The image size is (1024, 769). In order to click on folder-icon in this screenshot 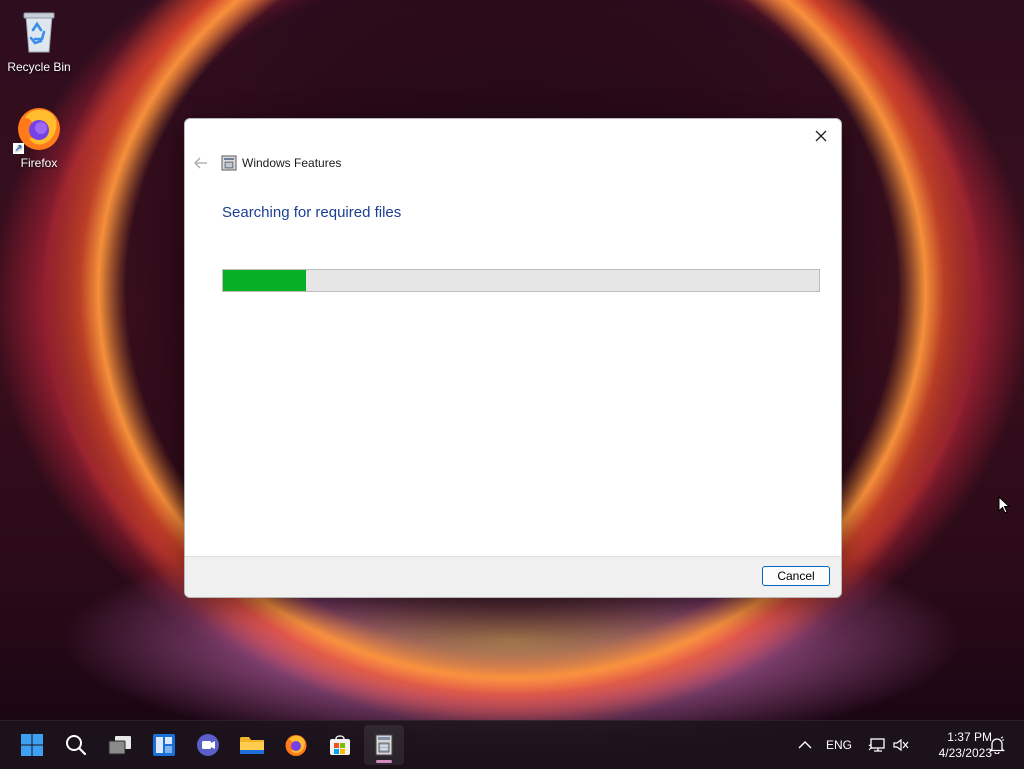, I will do `click(252, 745)`.